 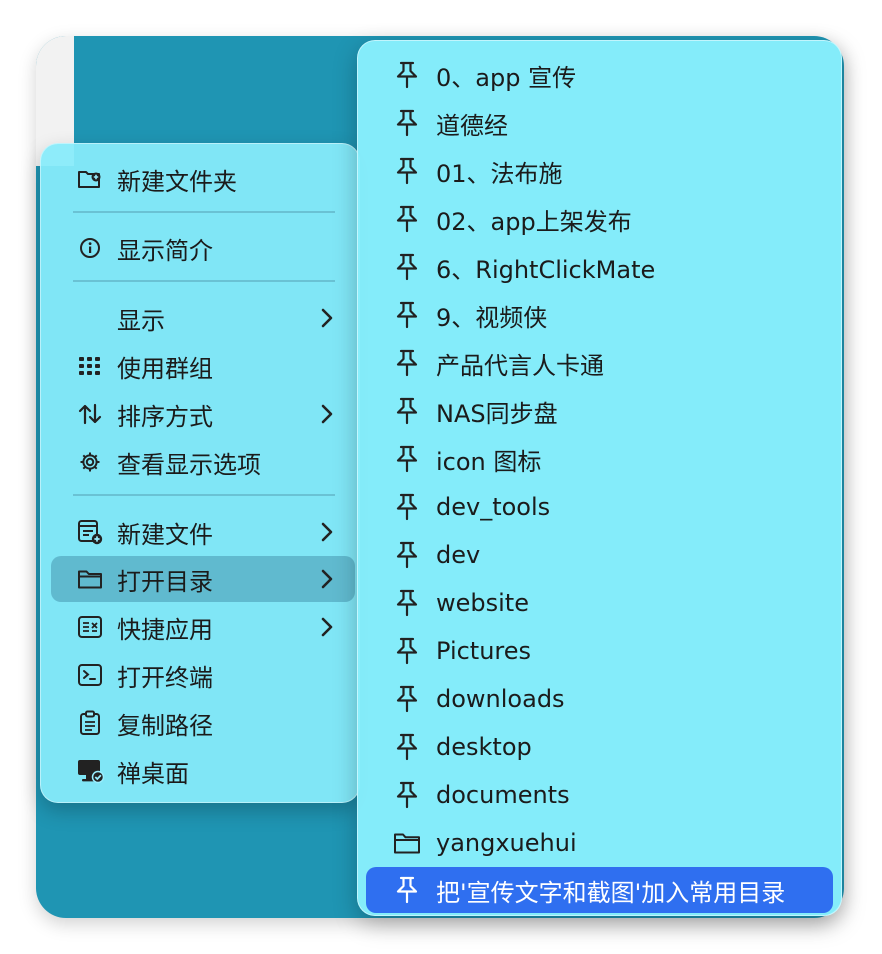 What do you see at coordinates (506, 843) in the screenshot?
I see `submenu-item-label: yangxuehui` at bounding box center [506, 843].